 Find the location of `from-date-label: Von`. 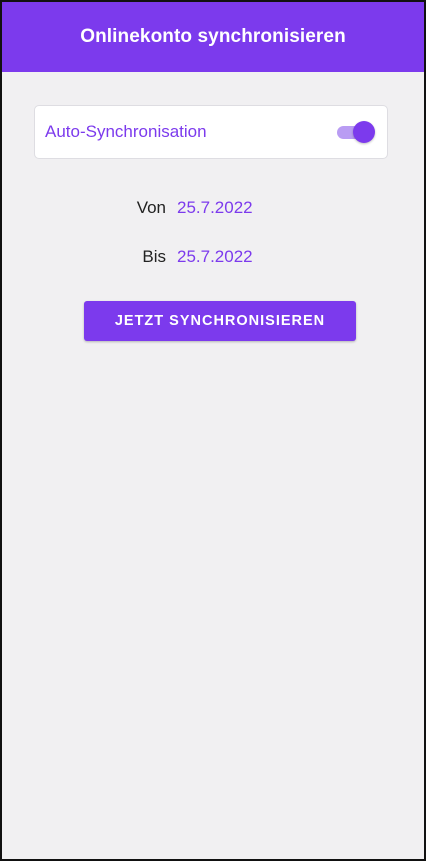

from-date-label: Von is located at coordinates (151, 207).